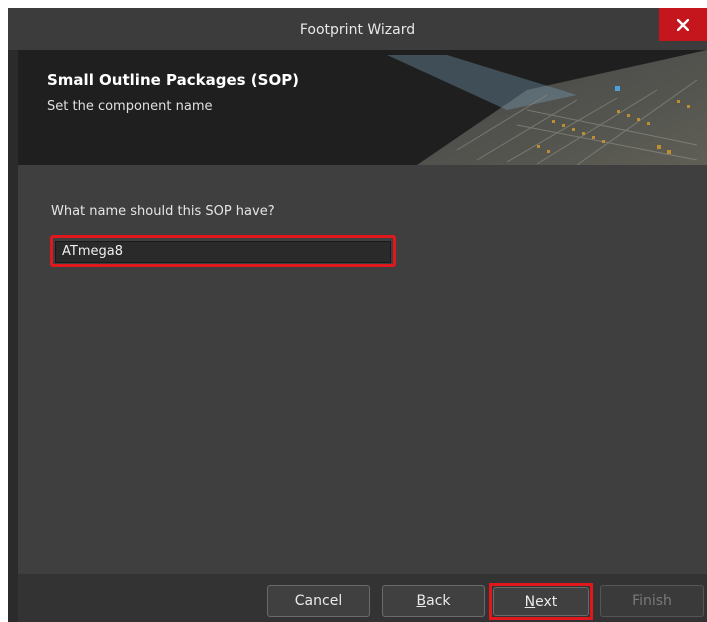  I want to click on close-icon, so click(683, 24).